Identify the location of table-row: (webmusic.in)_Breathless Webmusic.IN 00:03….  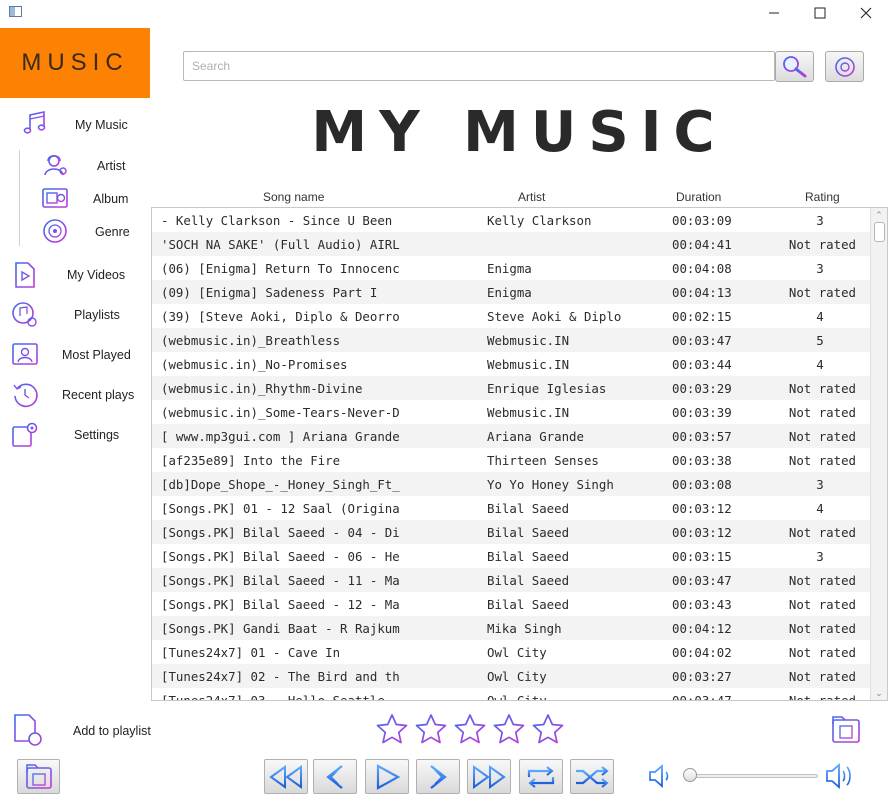
(511, 340).